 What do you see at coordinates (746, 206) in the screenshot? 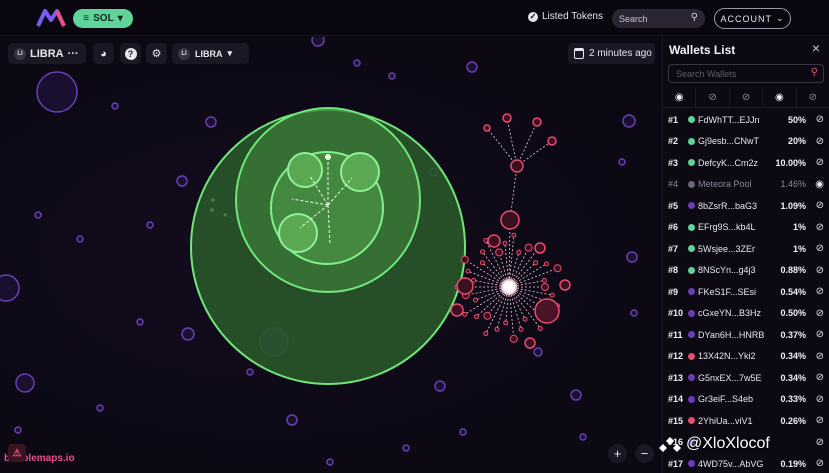
I see `wallet-row: #5 8bZsrR...baG3 1.09% ⊘` at bounding box center [746, 206].